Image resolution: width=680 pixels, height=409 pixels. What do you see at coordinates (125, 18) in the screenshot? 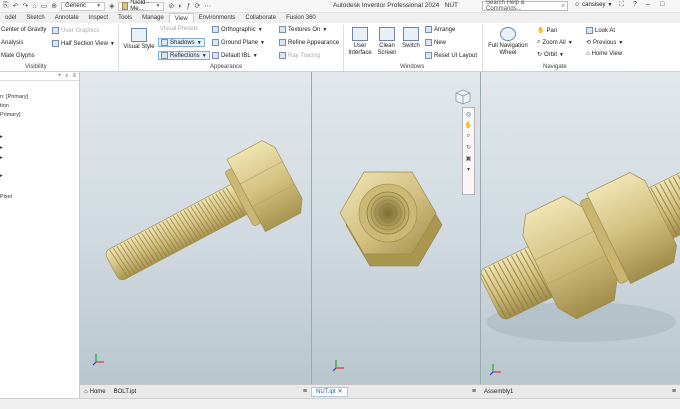
I see `tab-tools: Tools` at bounding box center [125, 18].